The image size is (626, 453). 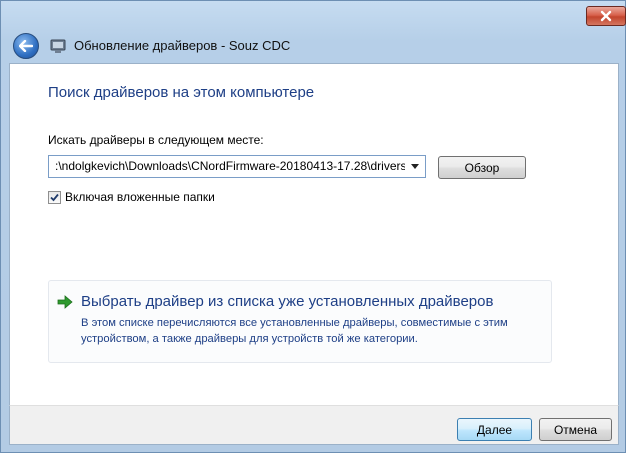 What do you see at coordinates (181, 92) in the screenshot?
I see `page-heading: Поиск драйверов на этом компьютере` at bounding box center [181, 92].